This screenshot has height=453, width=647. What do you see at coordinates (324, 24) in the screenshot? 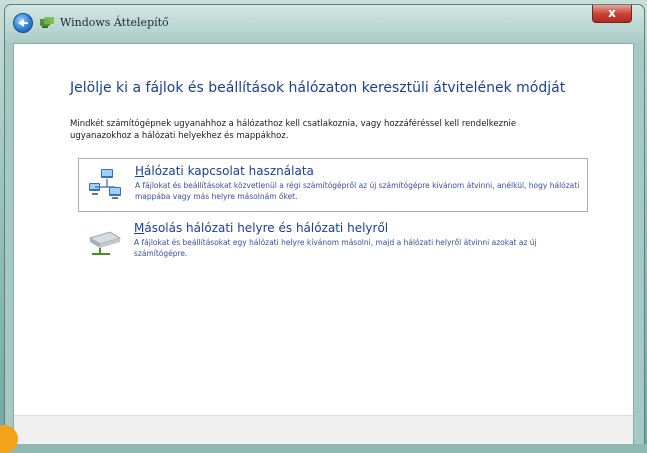
I see `title-bar: Windows Áttelepítő x` at bounding box center [324, 24].